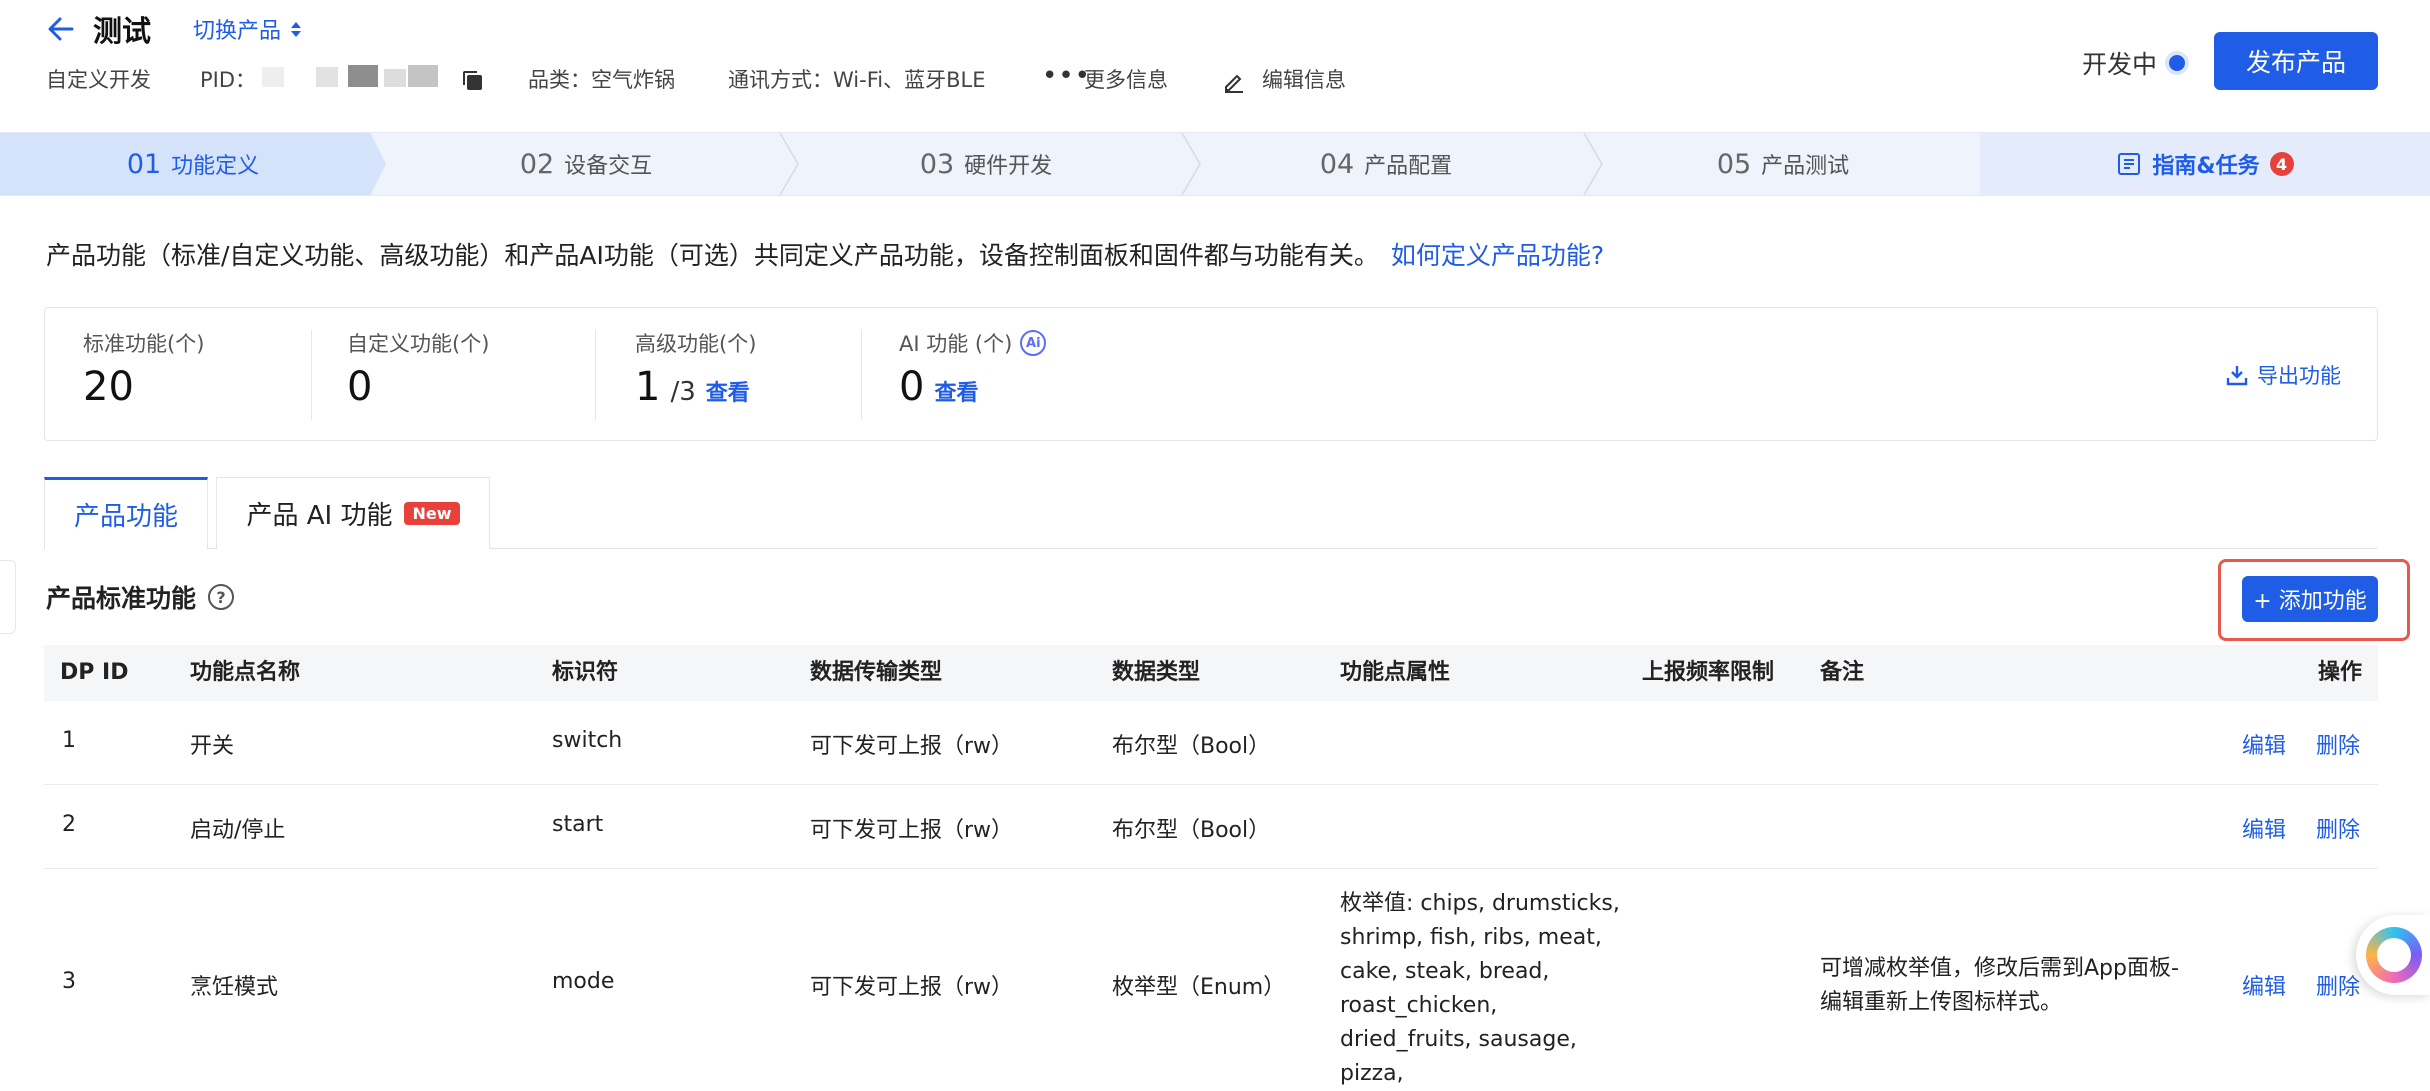 The image size is (2430, 1091). What do you see at coordinates (61, 29) in the screenshot?
I see `back-arrow-icon` at bounding box center [61, 29].